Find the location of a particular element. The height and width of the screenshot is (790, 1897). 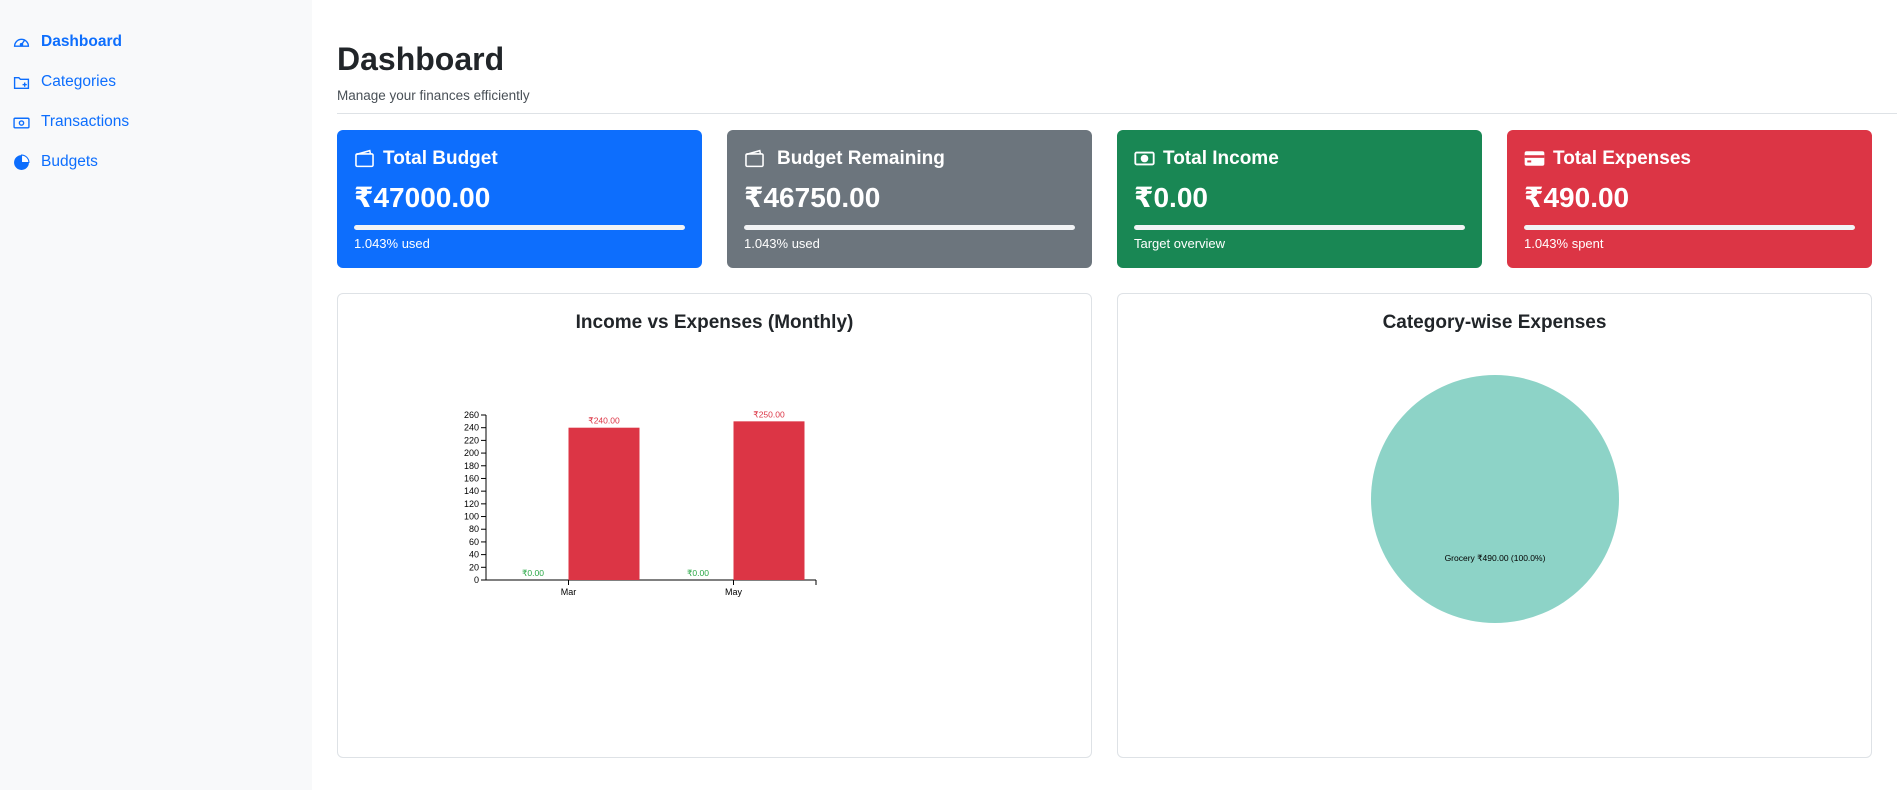

y-tick-label: 20 is located at coordinates (474, 567).